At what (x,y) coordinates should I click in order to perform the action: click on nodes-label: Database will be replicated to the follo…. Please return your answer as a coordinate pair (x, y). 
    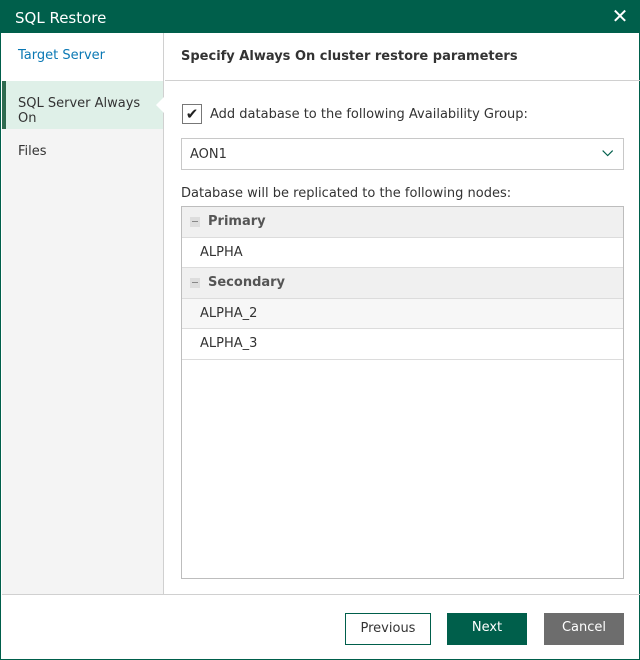
    Looking at the image, I should click on (346, 193).